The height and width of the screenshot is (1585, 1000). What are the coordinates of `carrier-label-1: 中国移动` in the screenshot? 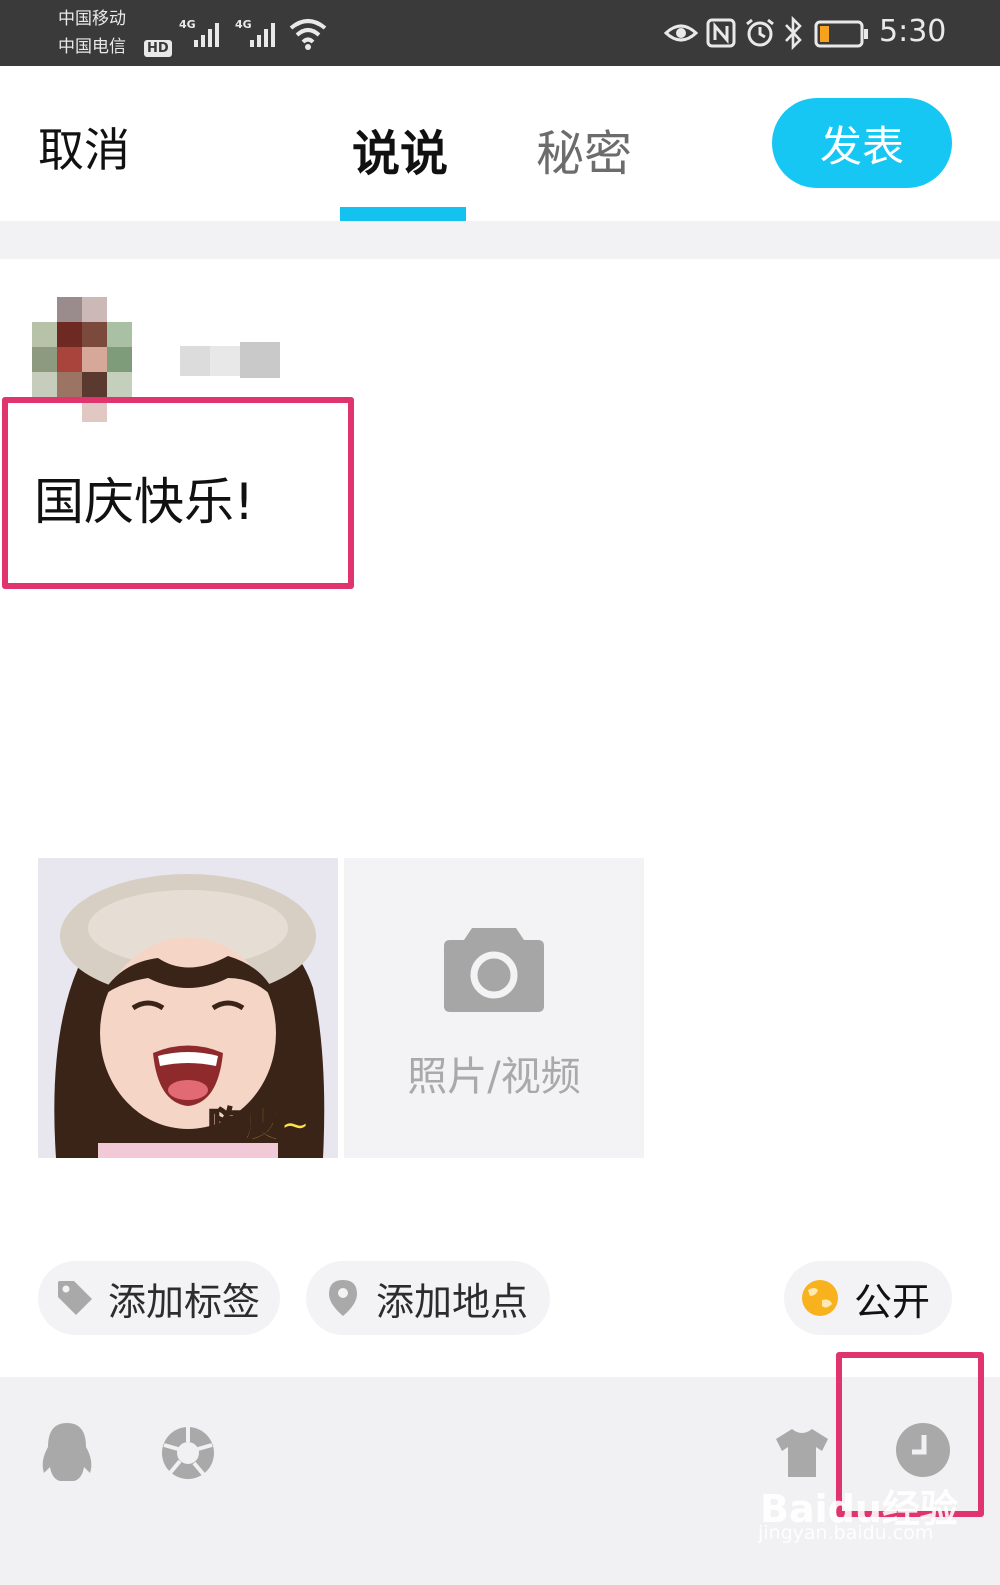 It's located at (92, 19).